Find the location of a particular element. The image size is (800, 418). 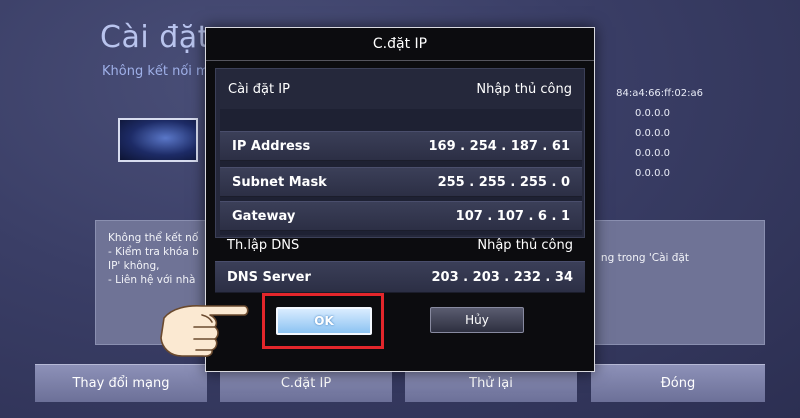

dns-server-row: DNS Server 203 . 203 . 232 . 34 is located at coordinates (400, 277).